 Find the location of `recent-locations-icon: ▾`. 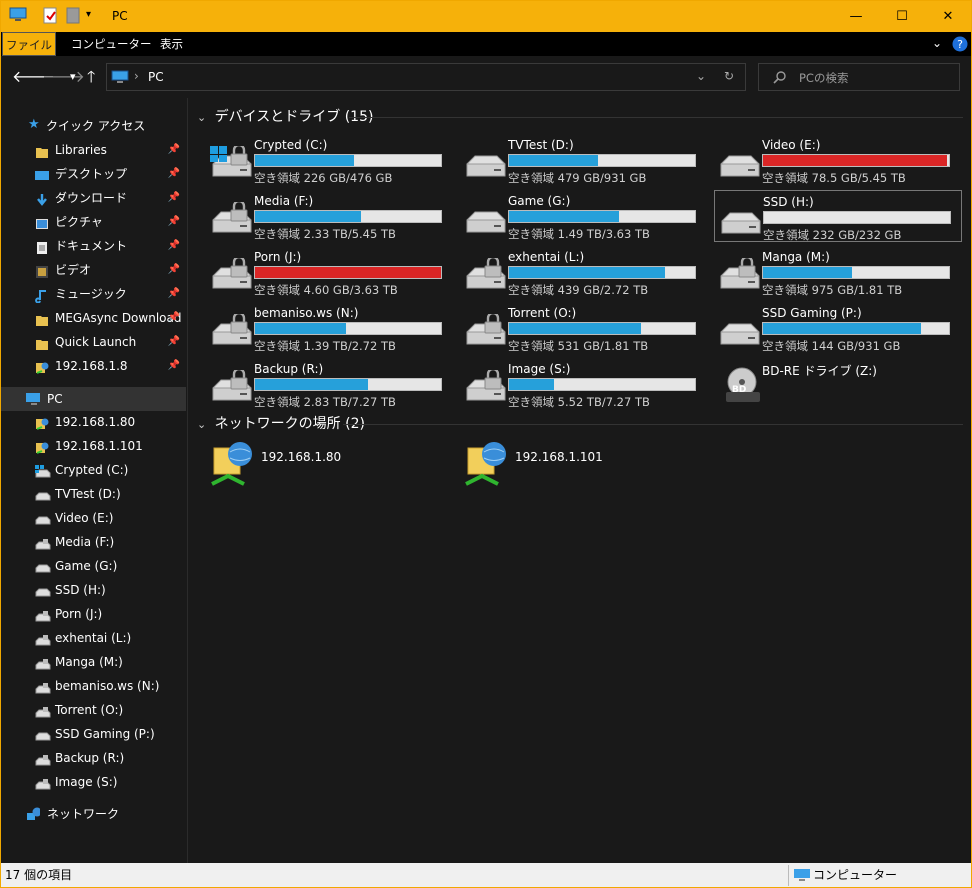

recent-locations-icon: ▾ is located at coordinates (73, 76).